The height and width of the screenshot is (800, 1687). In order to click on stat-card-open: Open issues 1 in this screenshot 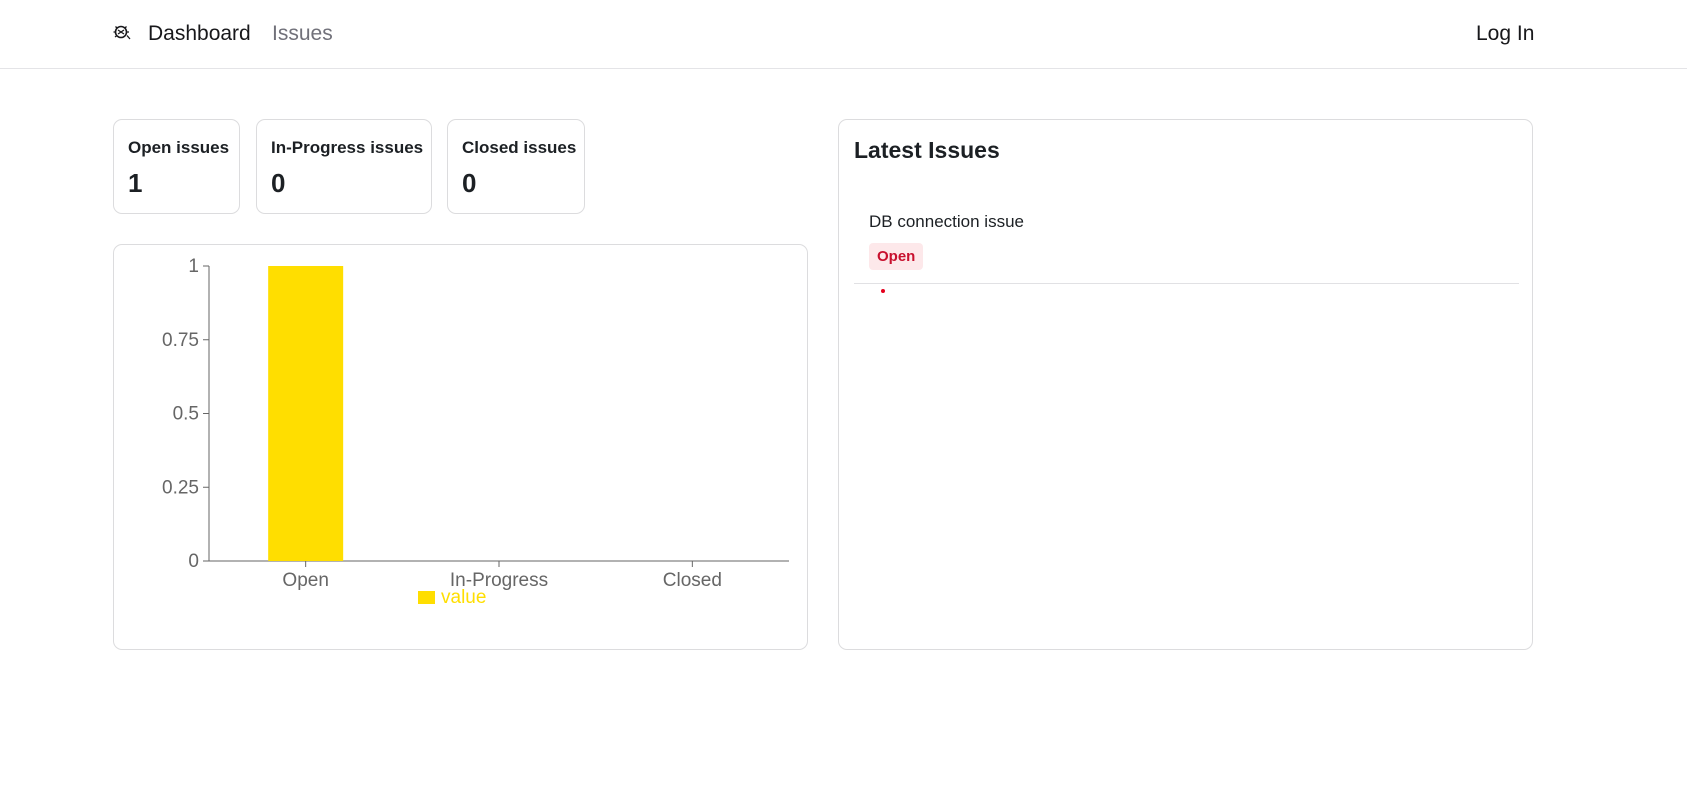, I will do `click(176, 166)`.